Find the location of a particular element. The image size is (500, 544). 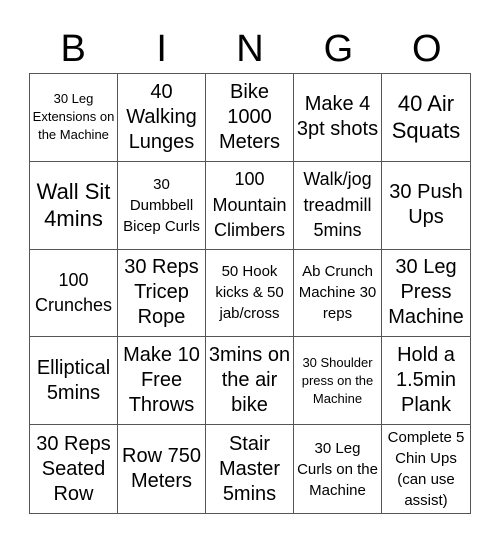

cell-text: 30 Dumbbell Bicep Curls is located at coordinates (161, 205).